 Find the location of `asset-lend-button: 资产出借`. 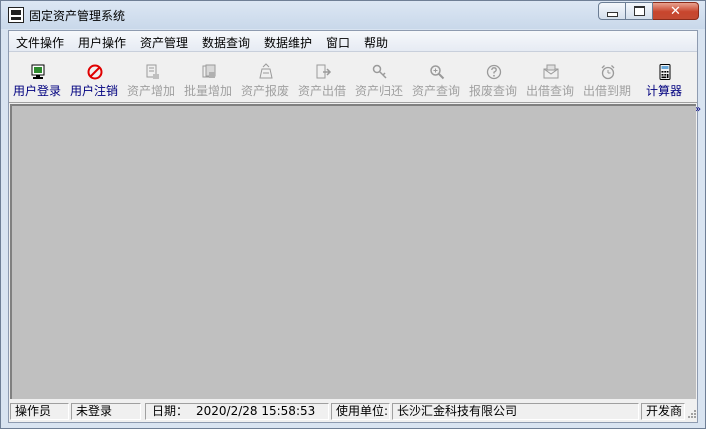

asset-lend-button: 资产出借 is located at coordinates (323, 82).